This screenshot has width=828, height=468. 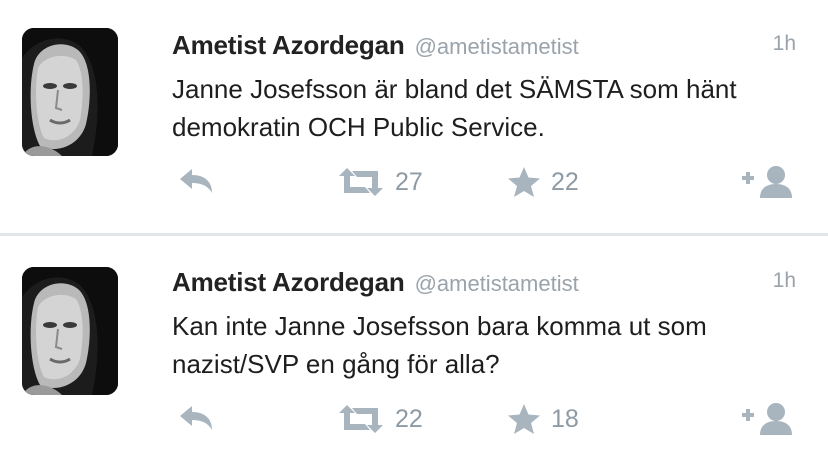 I want to click on tweet-divider, so click(x=414, y=234).